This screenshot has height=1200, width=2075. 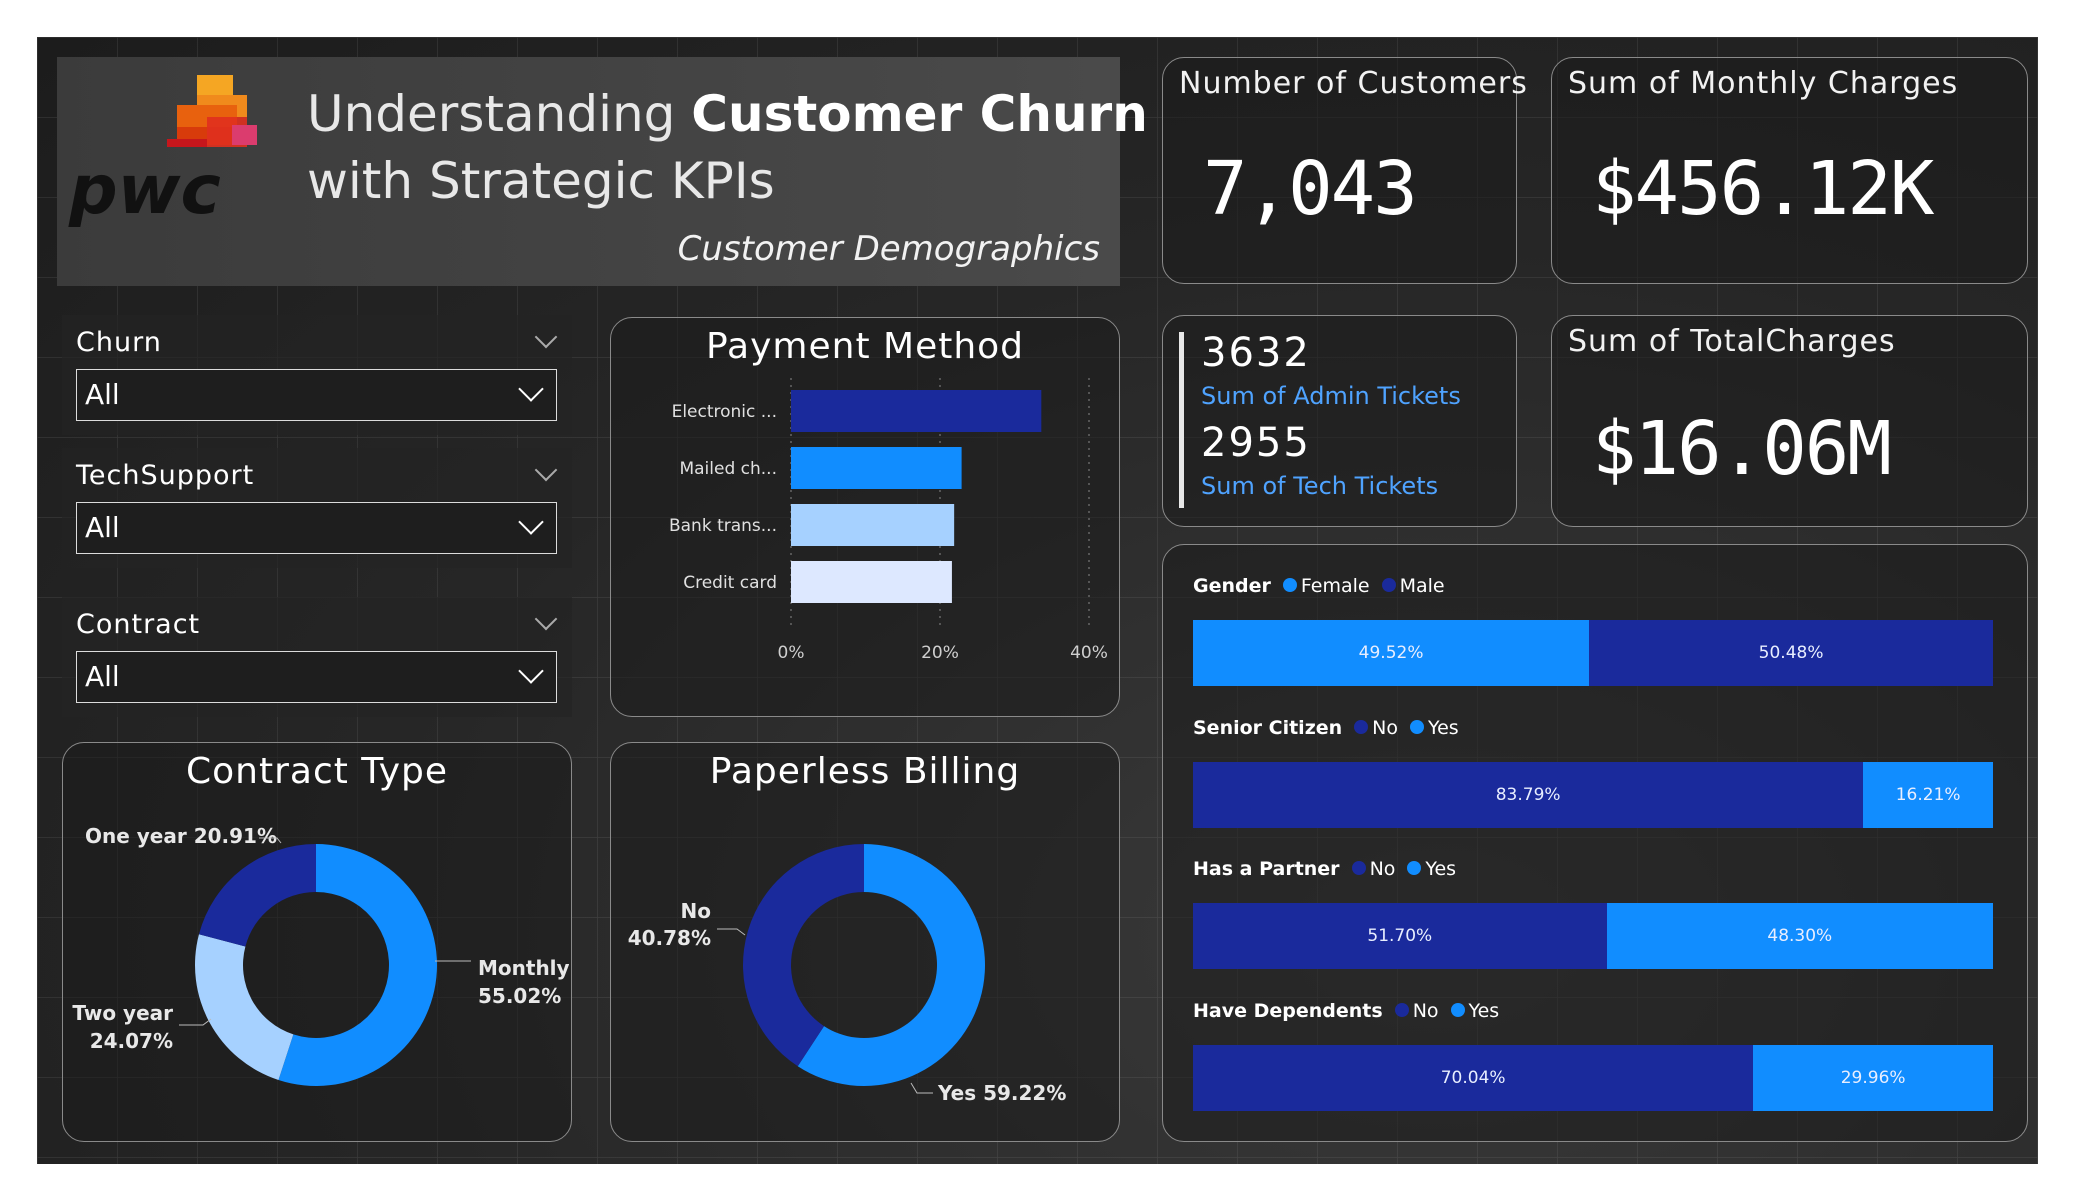 I want to click on demographic-legend: Has a Partner No Yes, so click(x=1324, y=869).